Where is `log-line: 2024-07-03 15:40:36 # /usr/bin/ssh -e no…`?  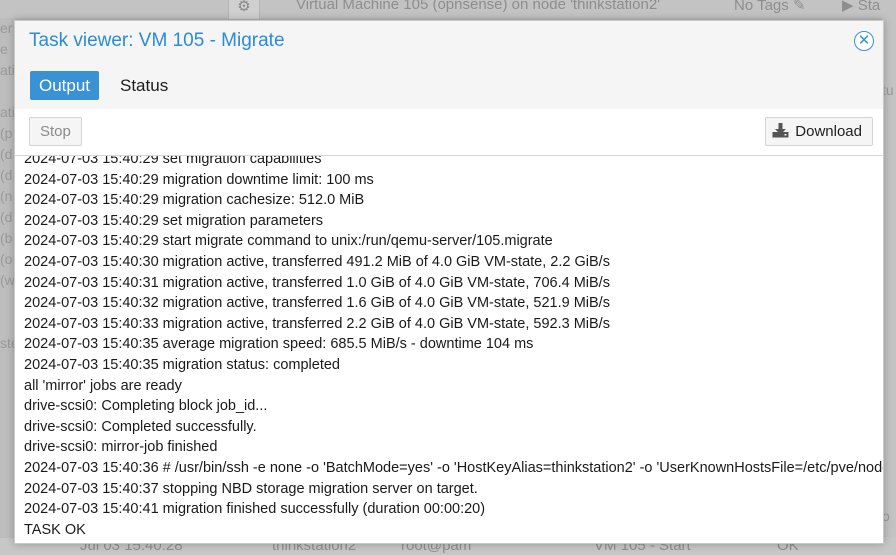 log-line: 2024-07-03 15:40:36 # /usr/bin/ssh -e no… is located at coordinates (453, 467).